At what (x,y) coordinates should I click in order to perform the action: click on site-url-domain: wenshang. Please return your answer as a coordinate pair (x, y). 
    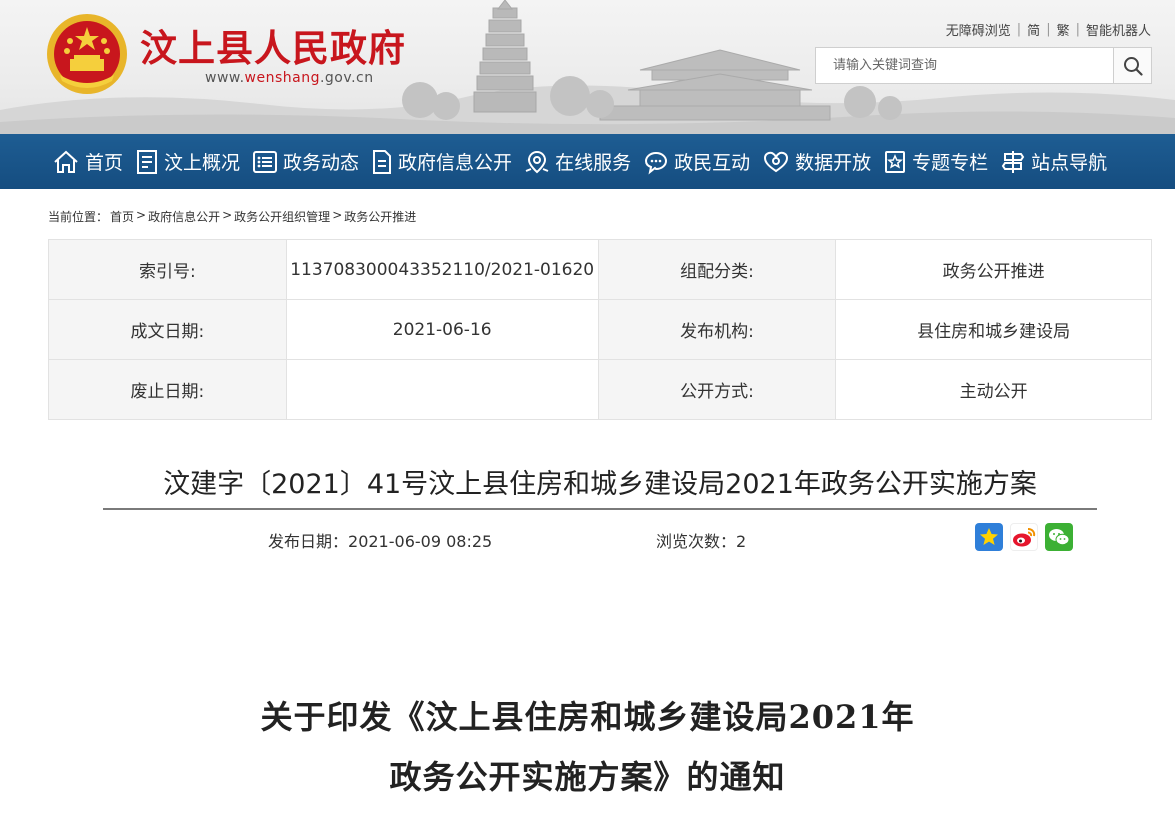
    Looking at the image, I should click on (282, 78).